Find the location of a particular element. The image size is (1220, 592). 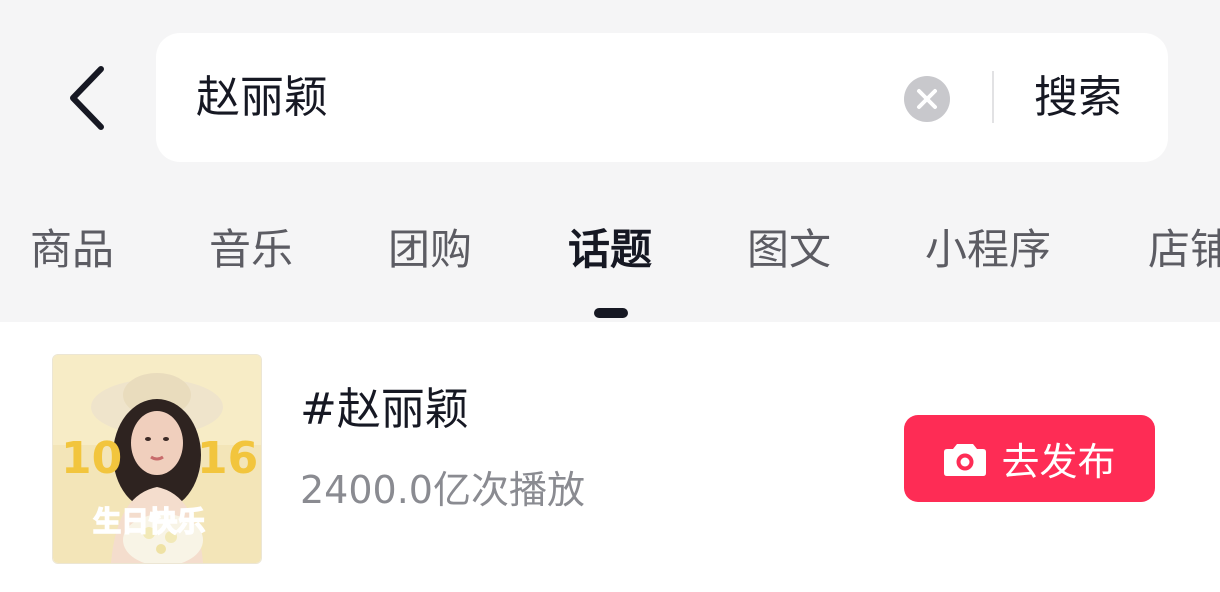

back-button is located at coordinates (87, 98).